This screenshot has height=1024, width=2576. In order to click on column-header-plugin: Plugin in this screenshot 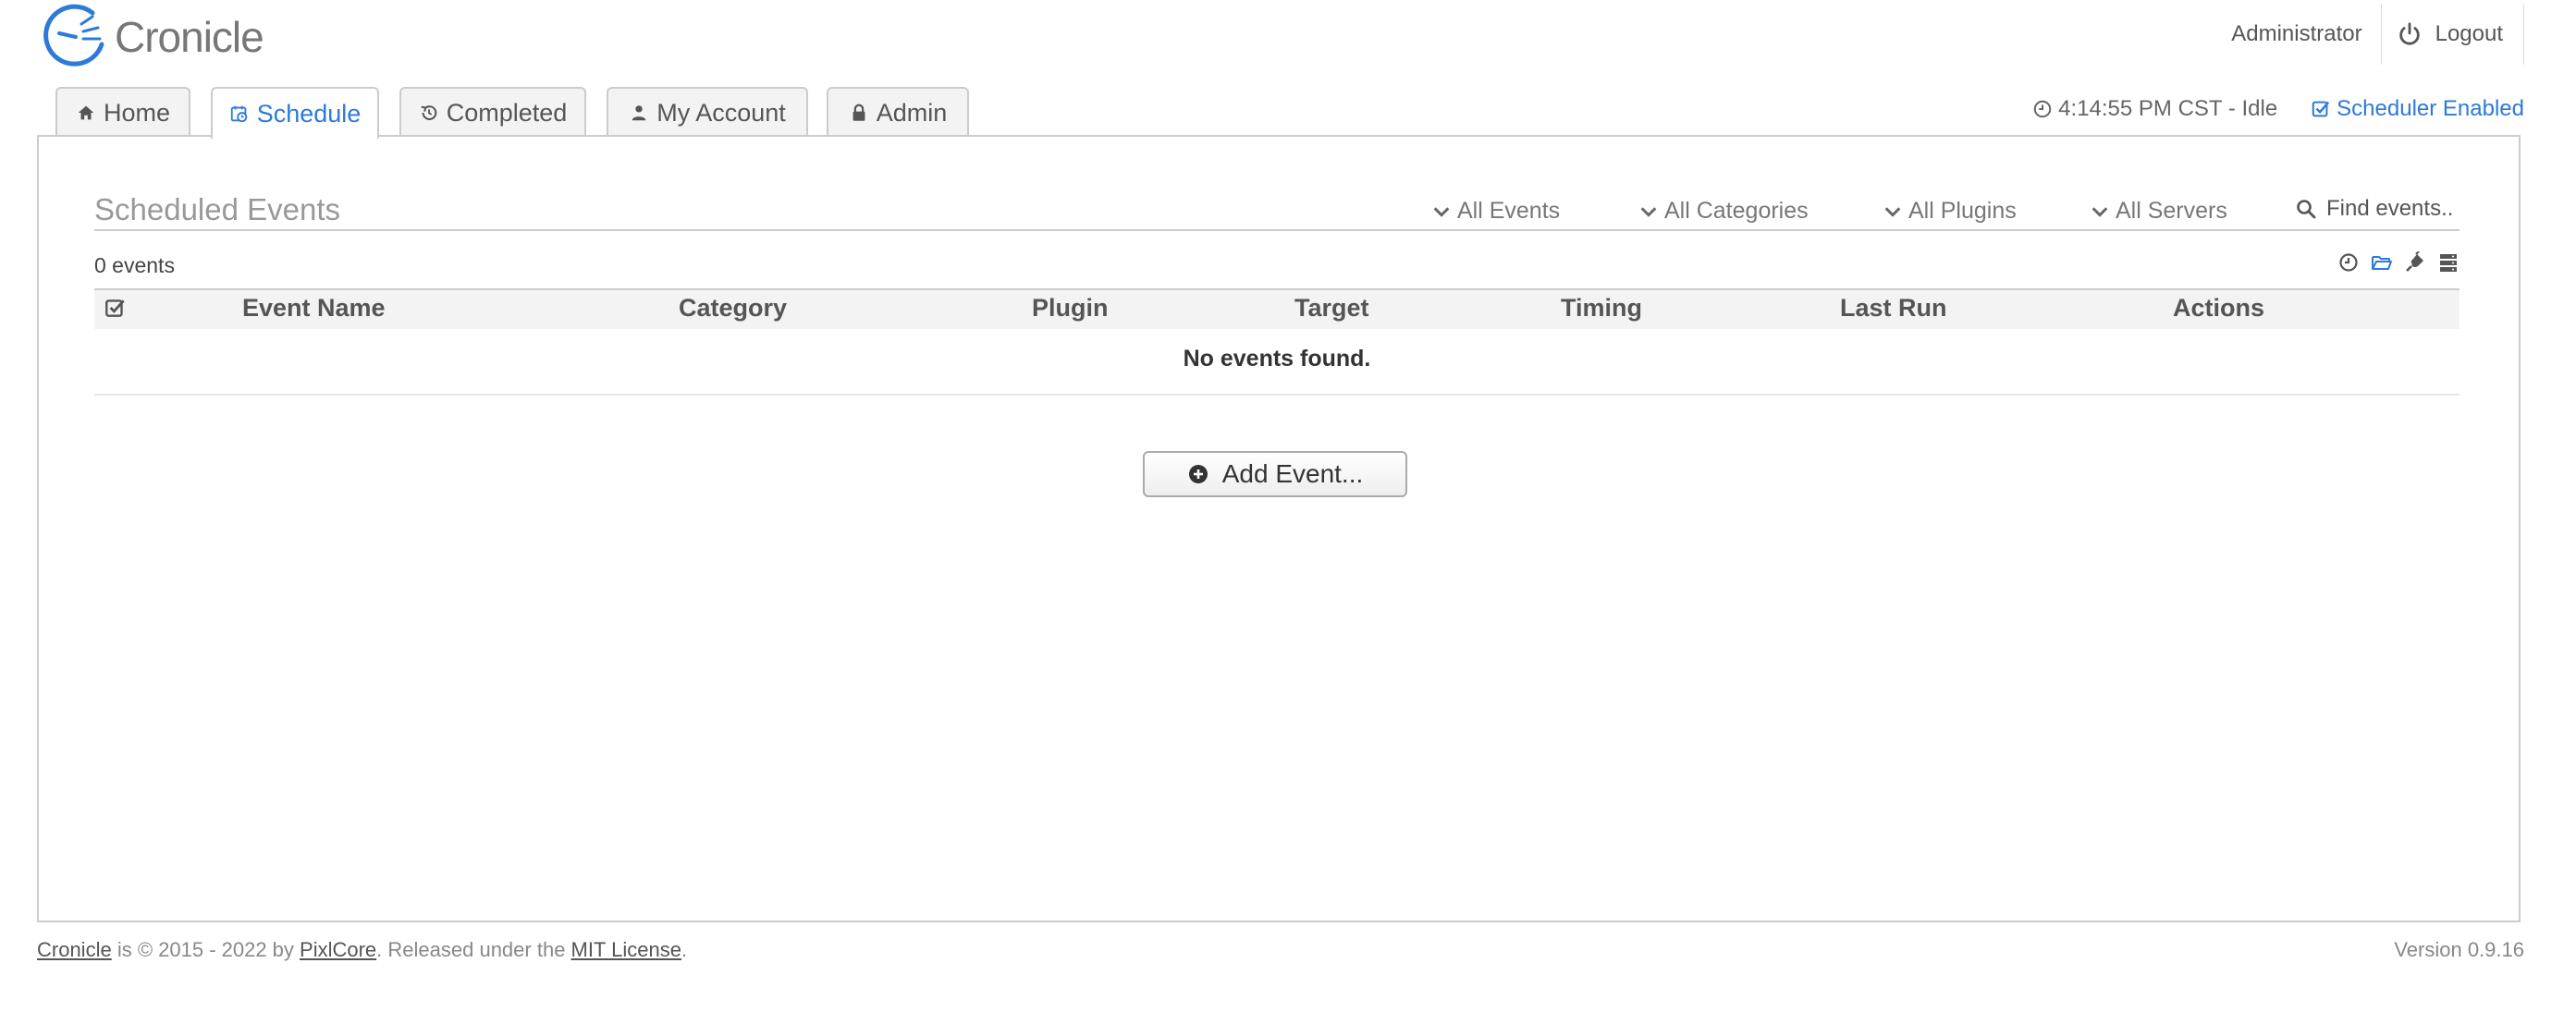, I will do `click(1070, 308)`.